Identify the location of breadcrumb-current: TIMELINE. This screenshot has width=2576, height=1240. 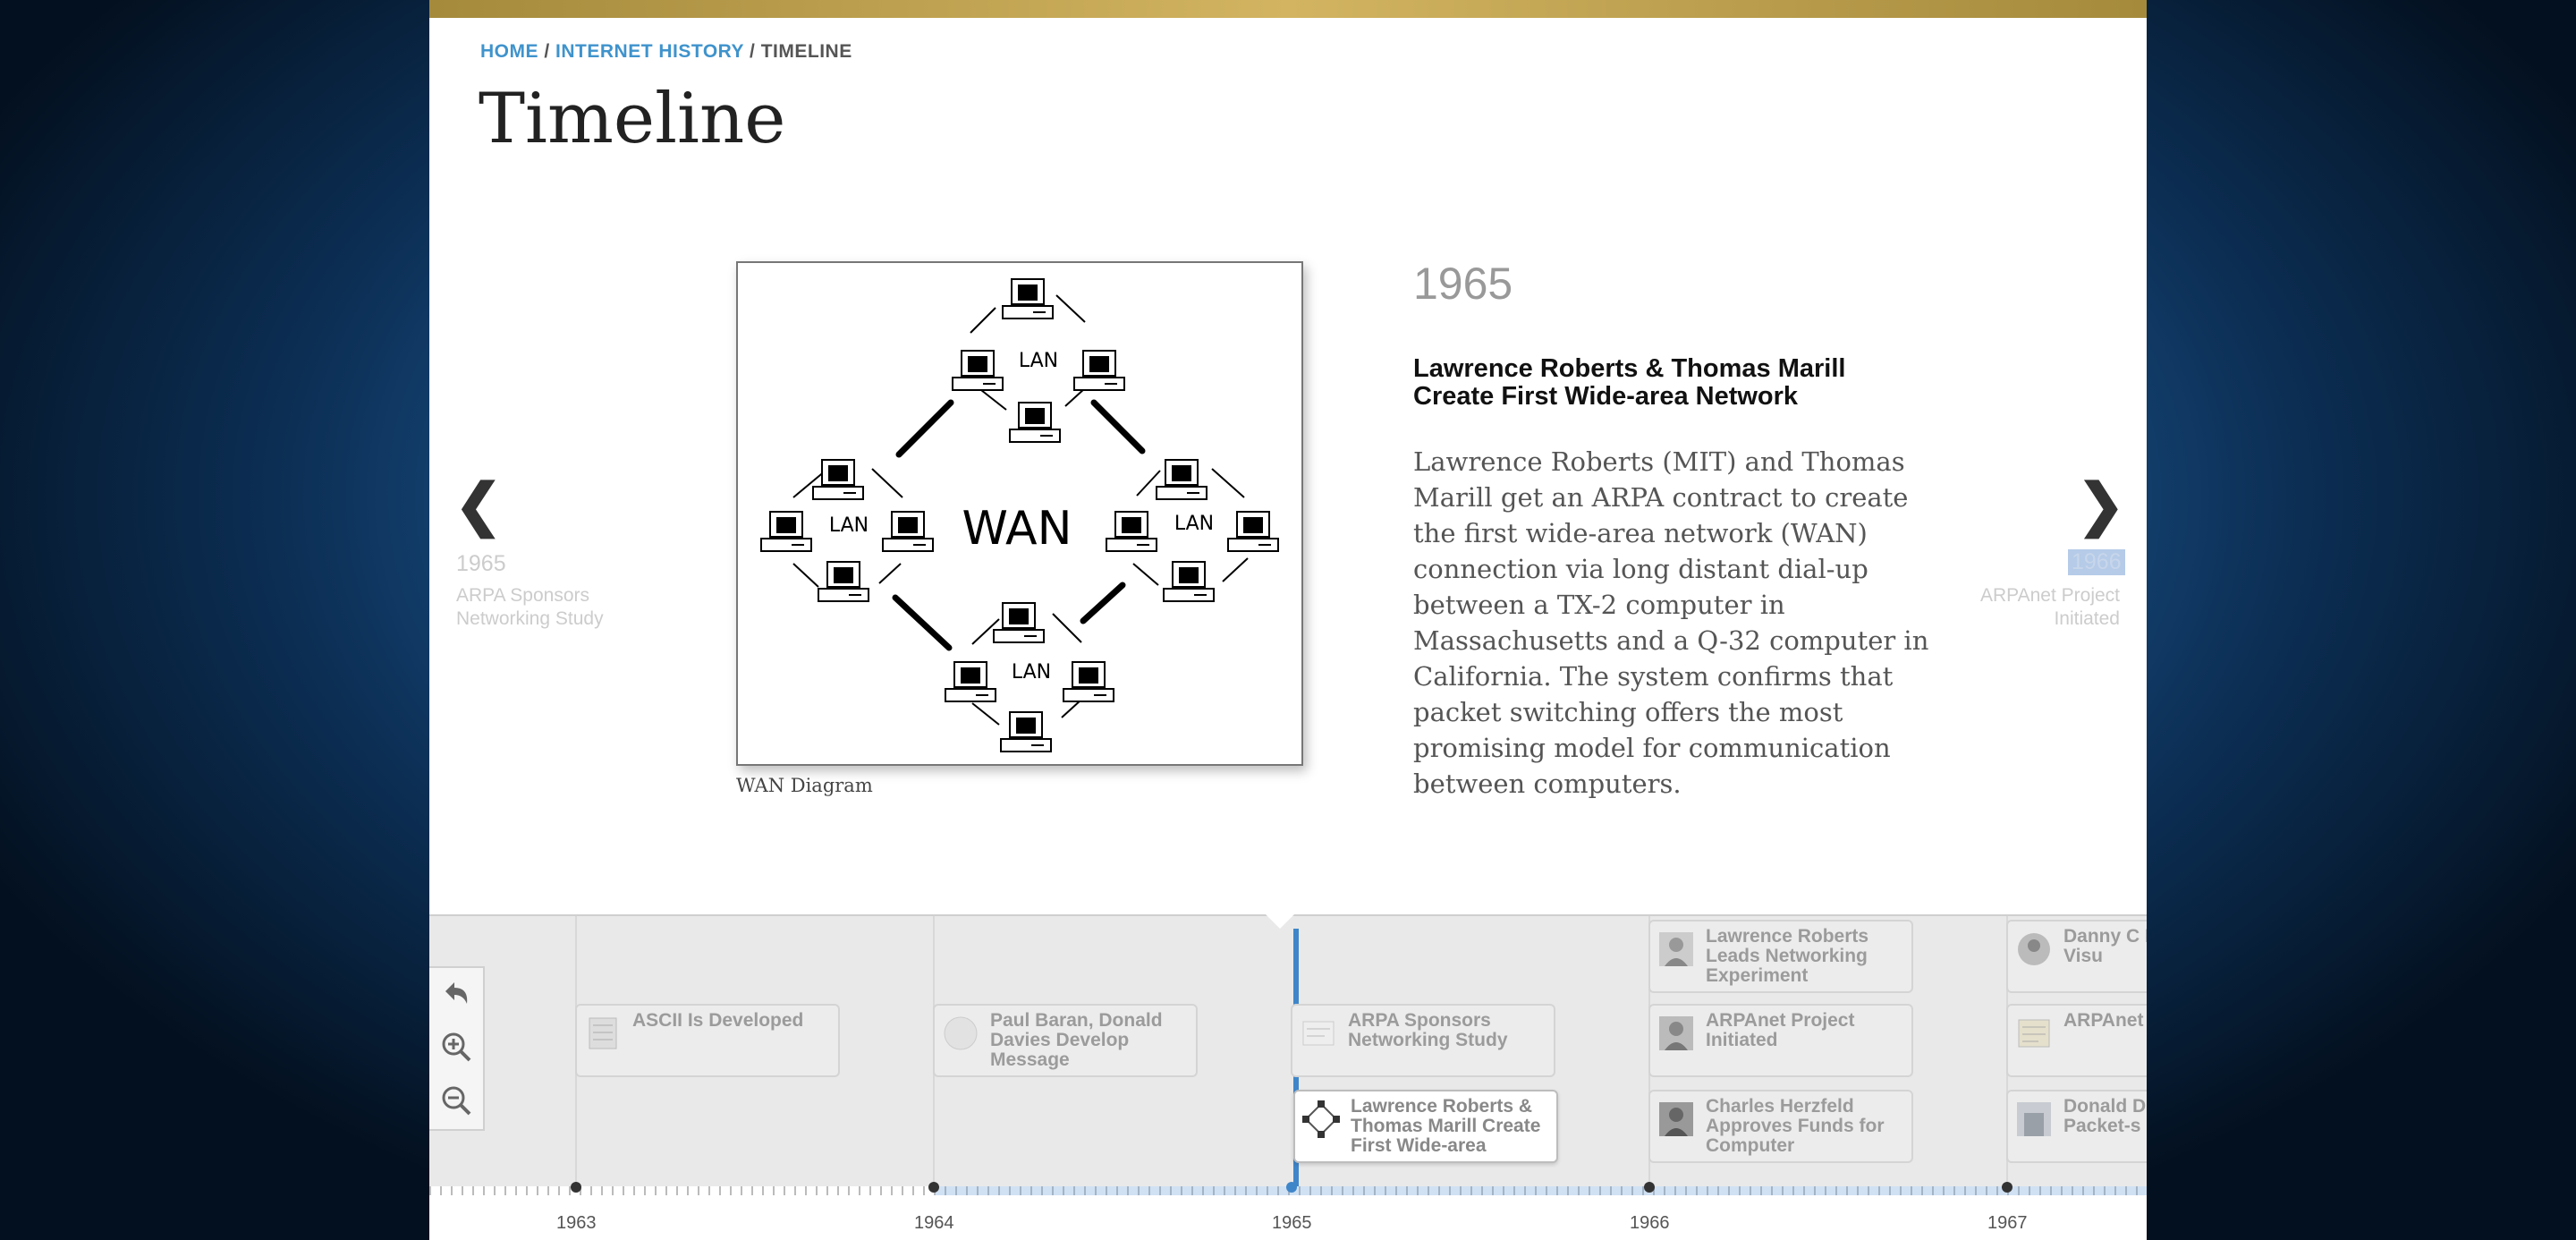
(806, 51).